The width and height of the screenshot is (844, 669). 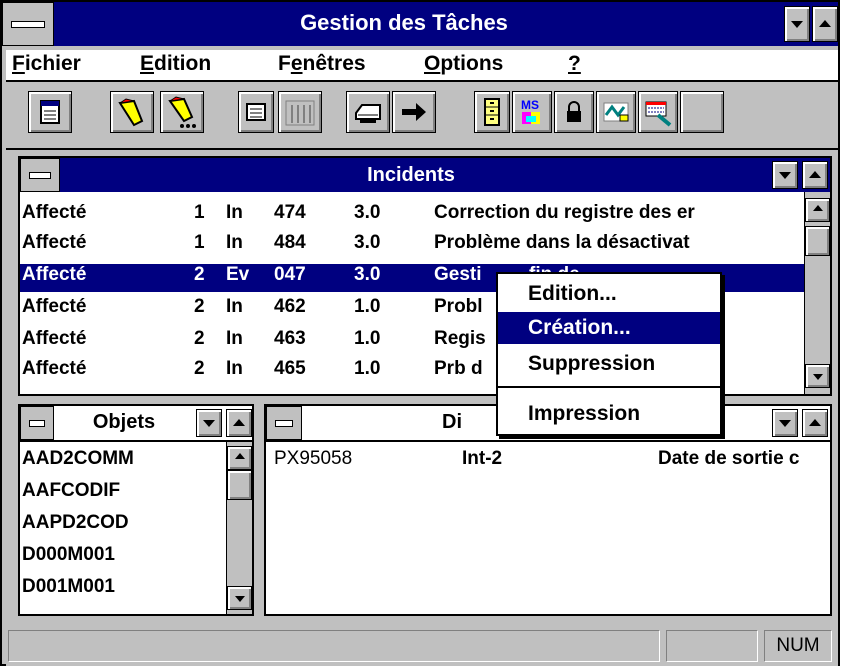 I want to click on detail-row: PX95058 Int-2 Date de sortie c, so click(x=548, y=462).